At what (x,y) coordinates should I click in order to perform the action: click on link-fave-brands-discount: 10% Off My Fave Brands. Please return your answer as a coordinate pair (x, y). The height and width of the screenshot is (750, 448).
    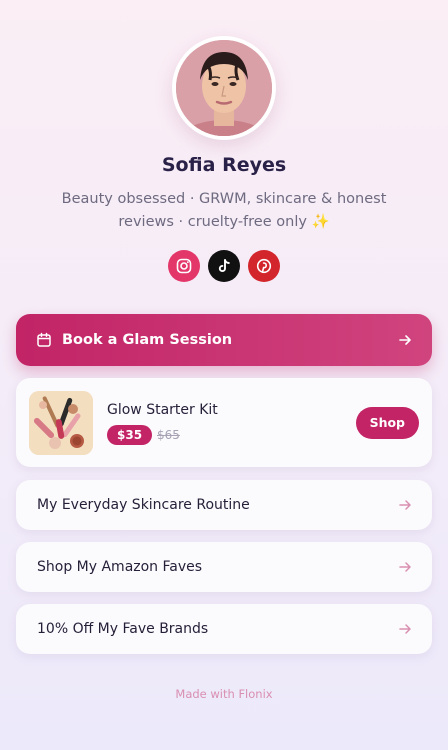
    Looking at the image, I should click on (224, 629).